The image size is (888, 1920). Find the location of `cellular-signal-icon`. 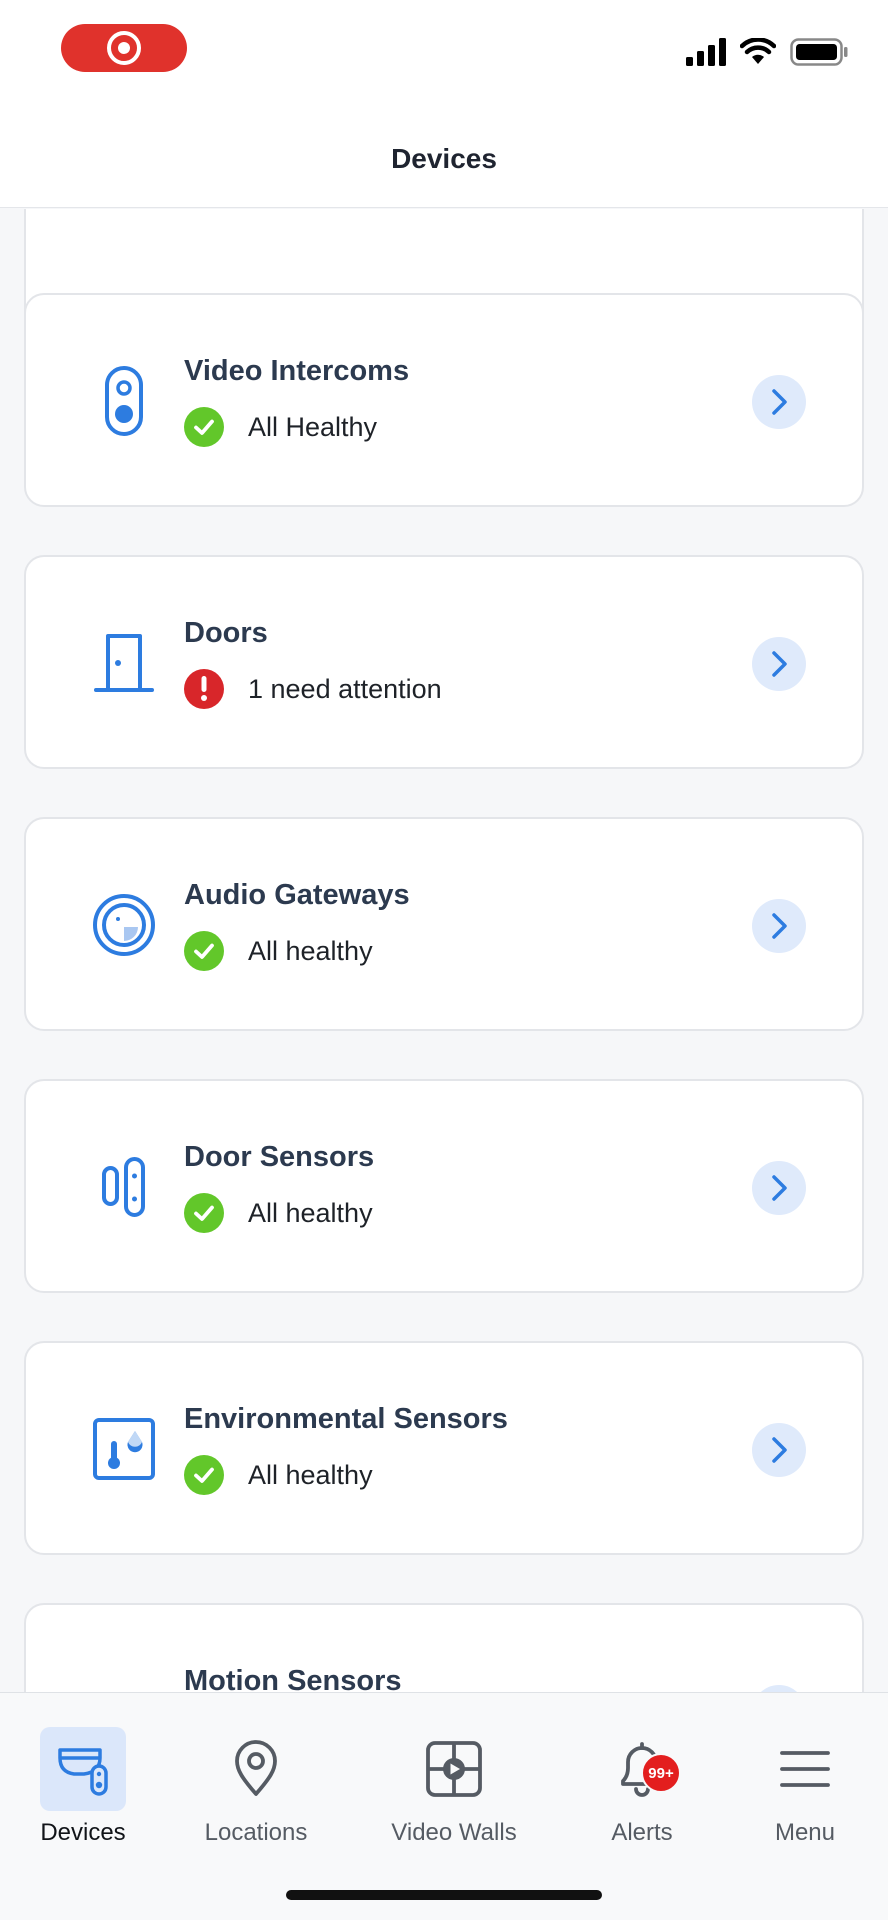

cellular-signal-icon is located at coordinates (706, 52).